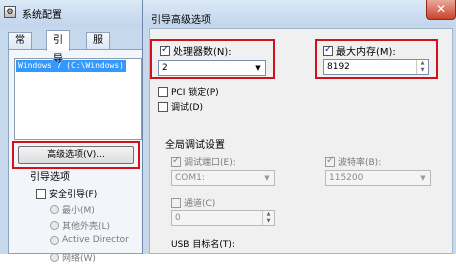 This screenshot has width=456, height=264. I want to click on usb-target-name-label: USB 目标名(T):, so click(203, 245).